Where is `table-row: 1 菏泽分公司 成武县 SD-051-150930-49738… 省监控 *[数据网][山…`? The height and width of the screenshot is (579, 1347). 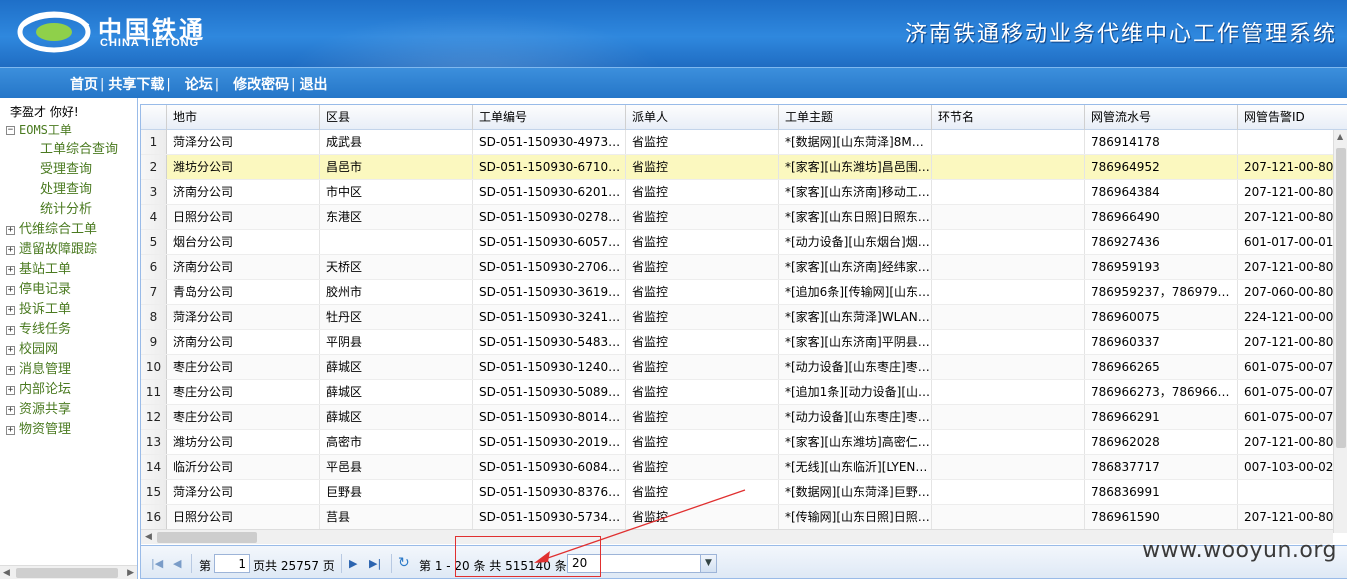 table-row: 1 菏泽分公司 成武县 SD-051-150930-49738… 省监控 *[数据网][山… is located at coordinates (744, 142).